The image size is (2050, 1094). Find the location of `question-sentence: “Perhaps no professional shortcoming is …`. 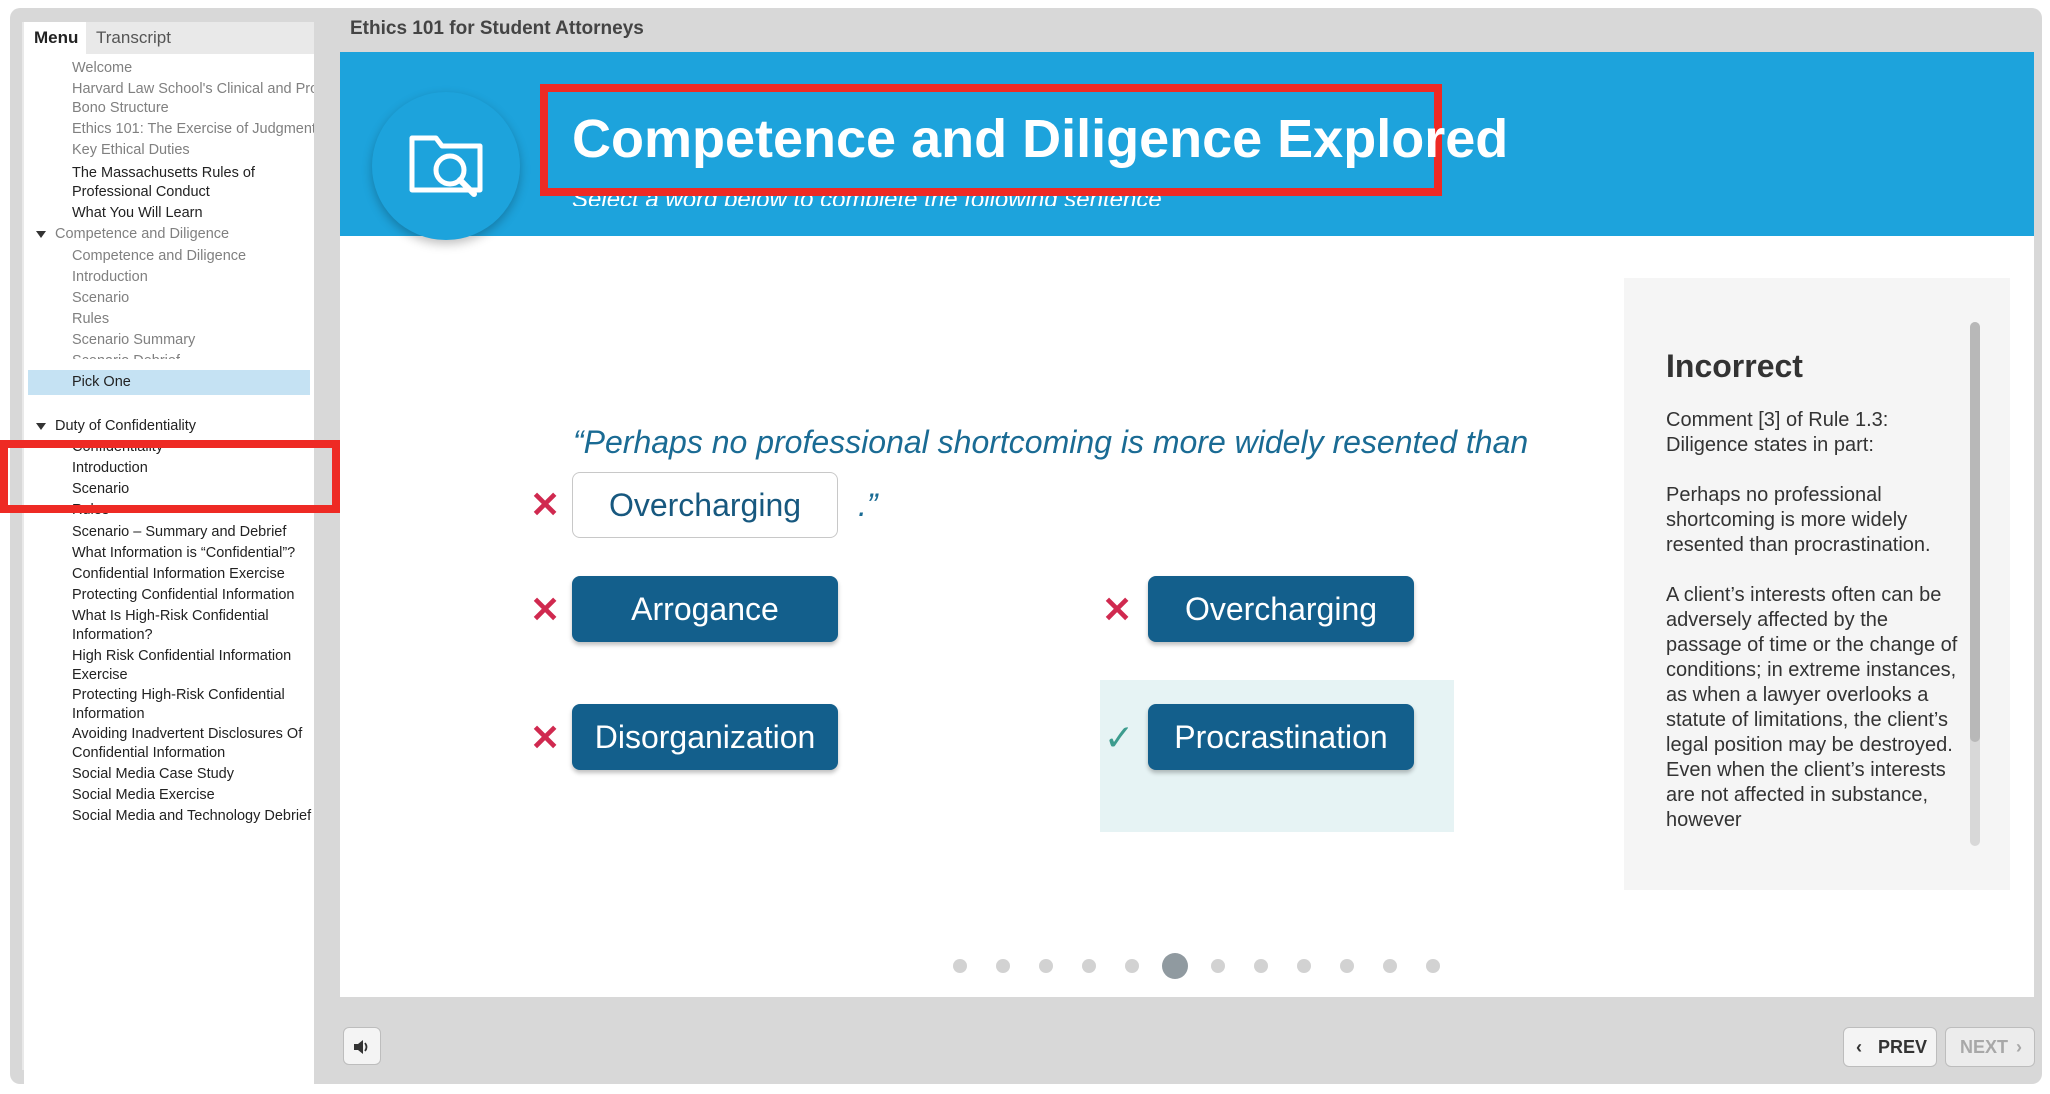

question-sentence: “Perhaps no professional shortcoming is … is located at coordinates (1051, 442).